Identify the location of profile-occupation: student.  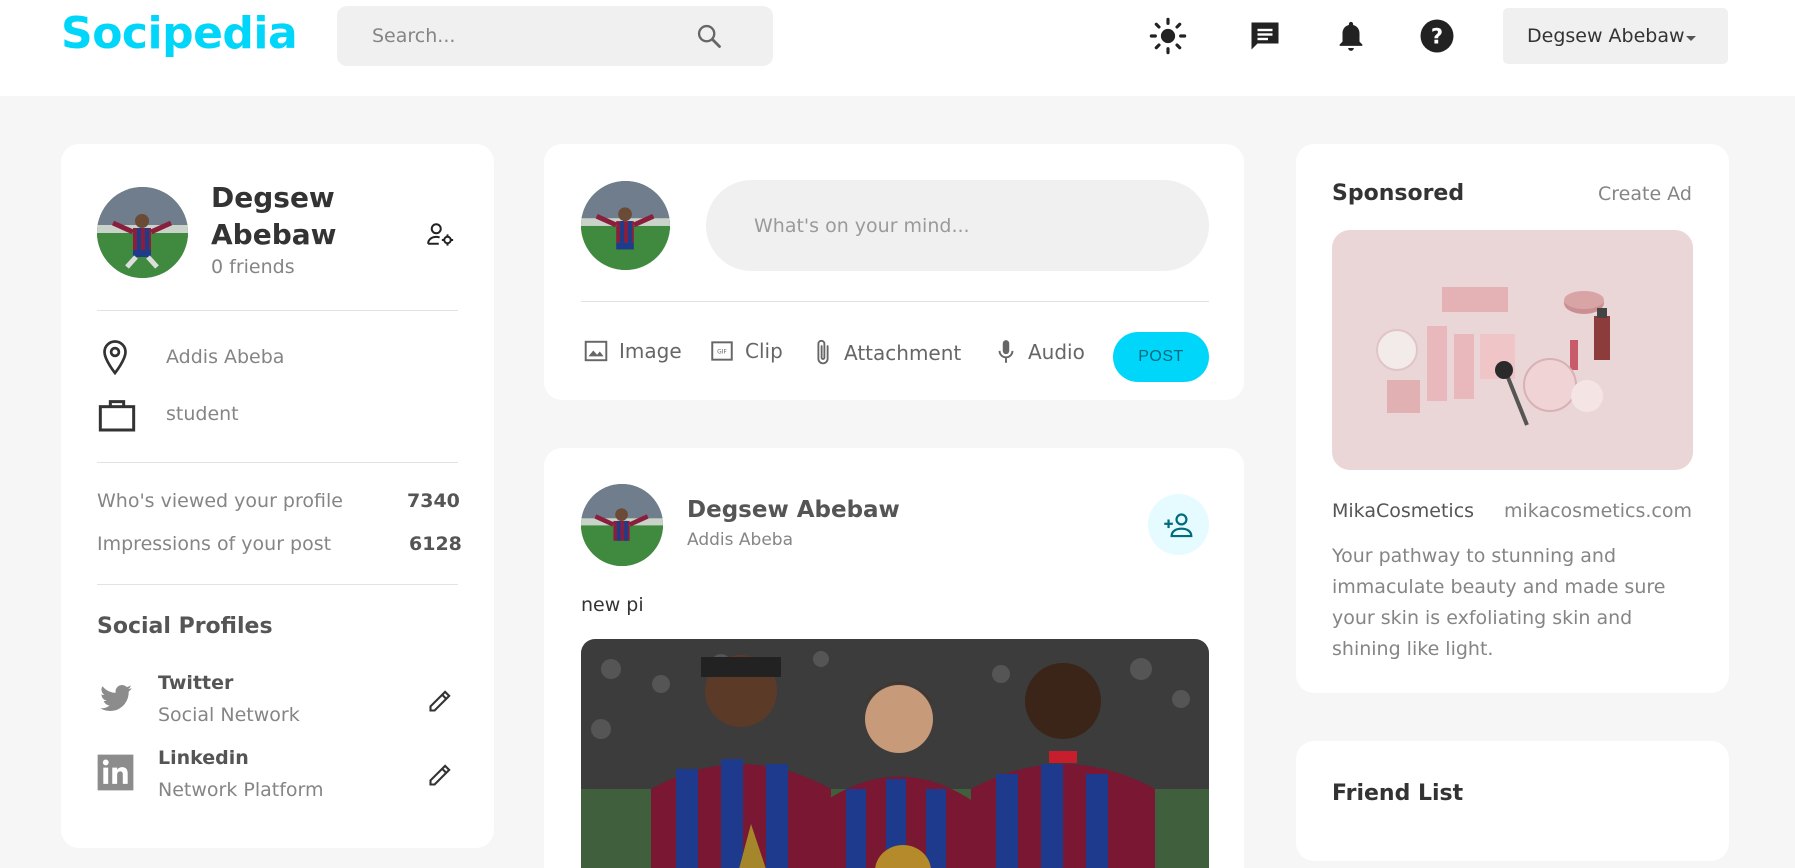
(202, 414).